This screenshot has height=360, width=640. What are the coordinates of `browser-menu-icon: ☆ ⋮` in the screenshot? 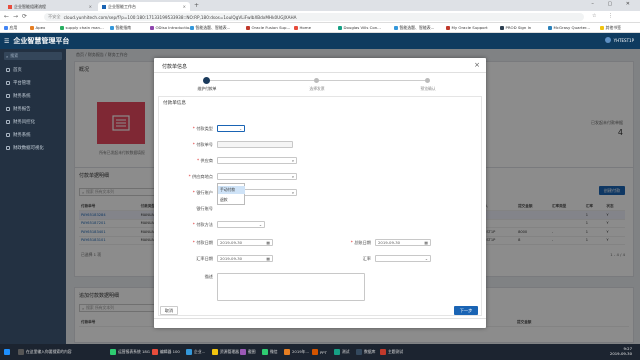 It's located at (605, 16).